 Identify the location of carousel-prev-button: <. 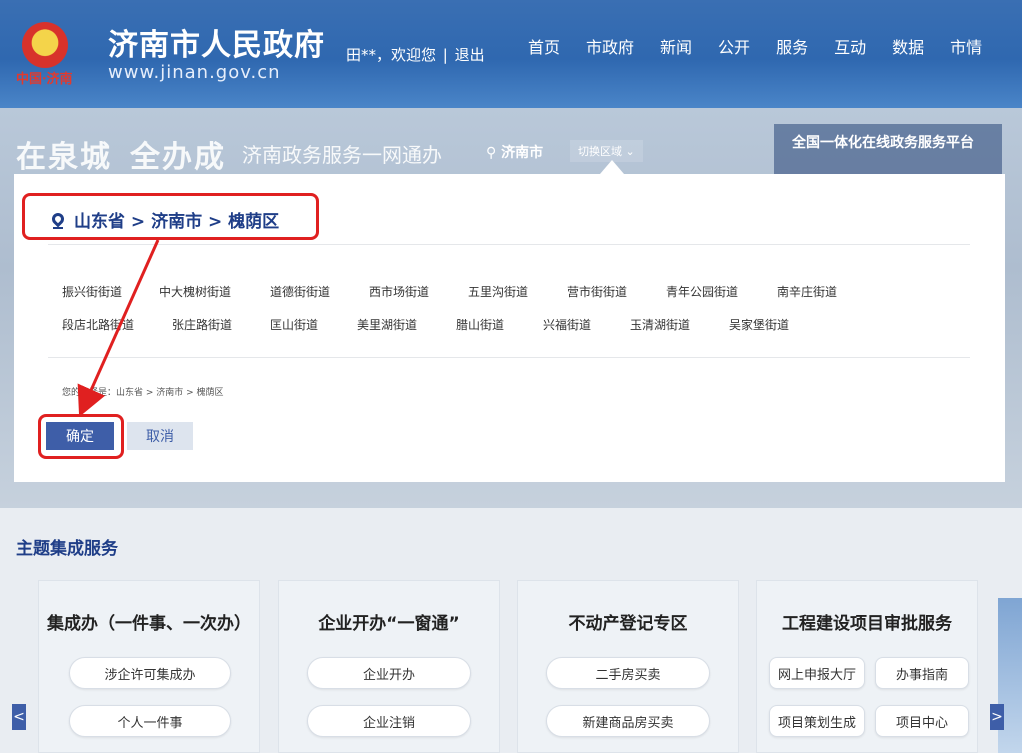
(19, 717).